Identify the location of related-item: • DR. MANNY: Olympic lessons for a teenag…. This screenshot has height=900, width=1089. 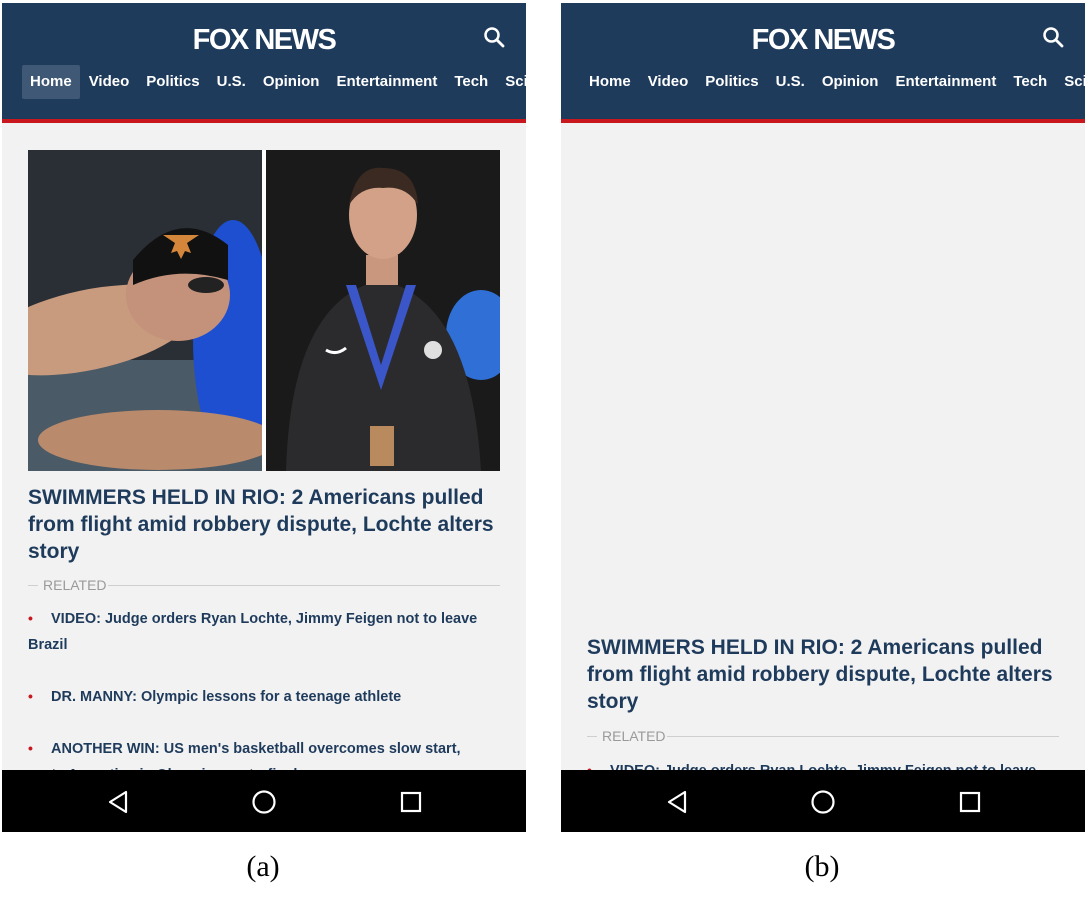
(264, 696).